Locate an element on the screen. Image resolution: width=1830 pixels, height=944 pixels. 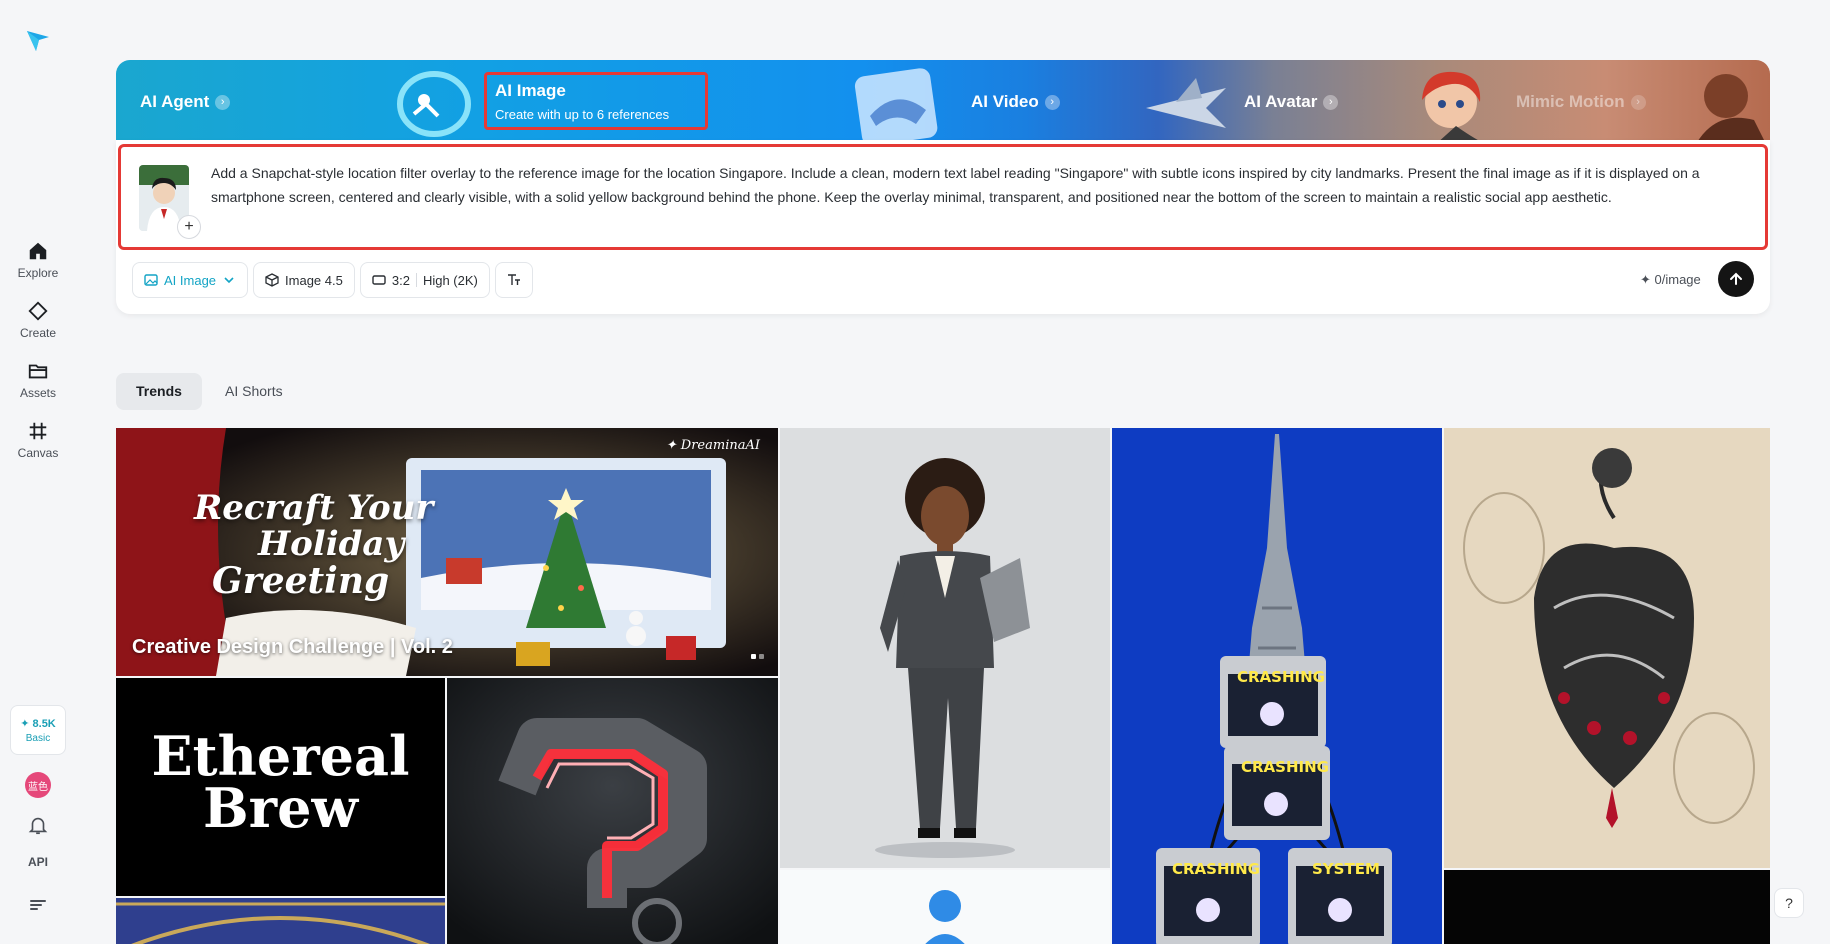
gallery-card-ornate is located at coordinates (280, 921).